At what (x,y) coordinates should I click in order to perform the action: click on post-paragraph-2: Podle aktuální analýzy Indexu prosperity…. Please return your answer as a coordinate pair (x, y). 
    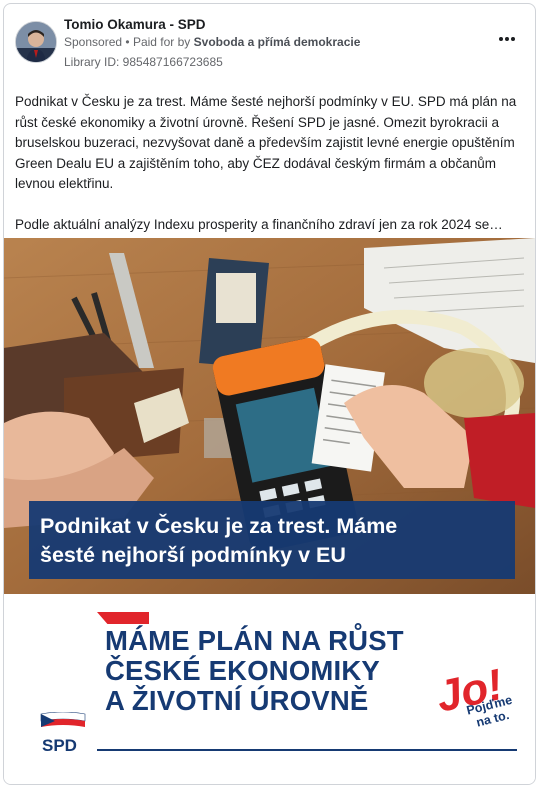
    Looking at the image, I should click on (271, 225).